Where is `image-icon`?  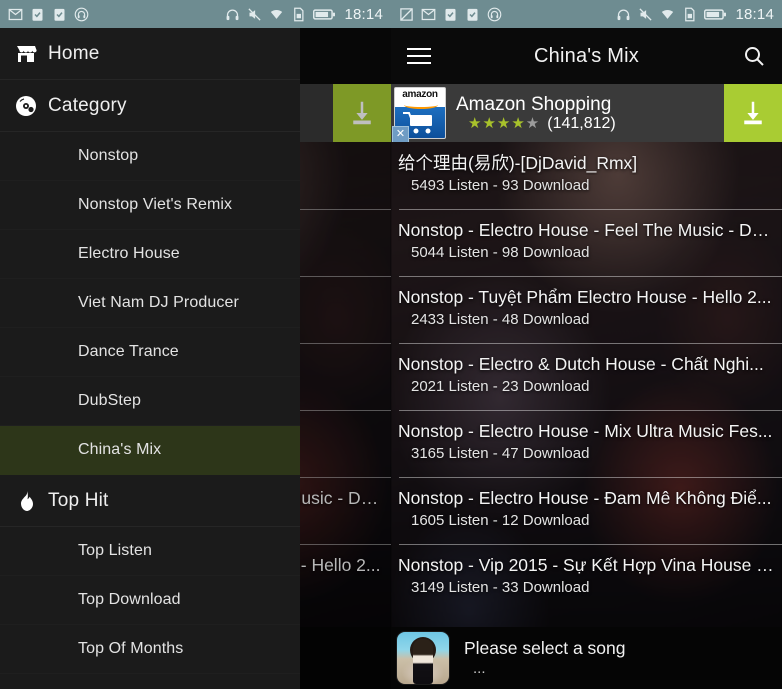 image-icon is located at coordinates (406, 14).